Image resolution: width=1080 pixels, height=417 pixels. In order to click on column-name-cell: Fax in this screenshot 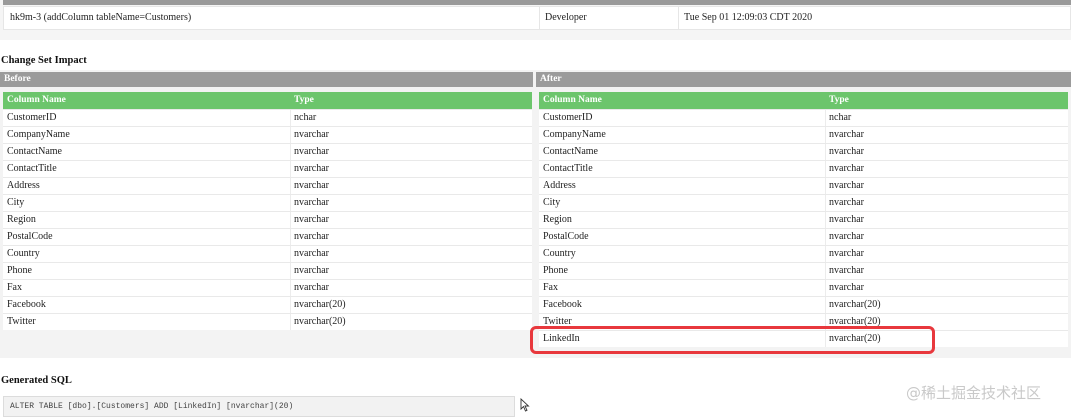, I will do `click(14, 287)`.